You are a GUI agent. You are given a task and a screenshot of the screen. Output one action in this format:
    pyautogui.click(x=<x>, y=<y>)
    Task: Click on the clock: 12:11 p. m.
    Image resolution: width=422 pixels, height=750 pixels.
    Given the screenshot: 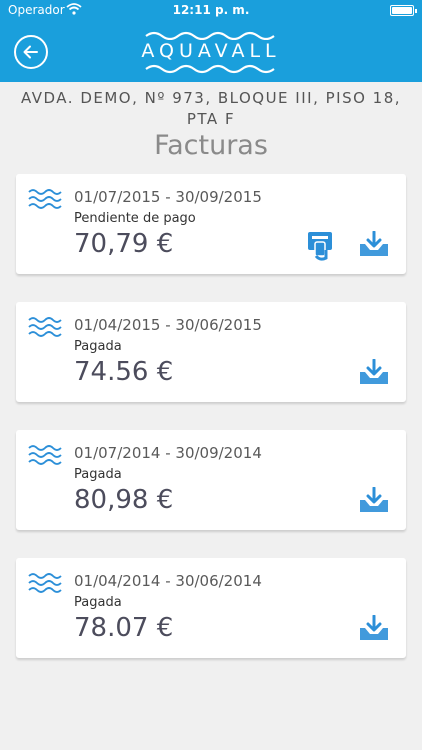 What is the action you would take?
    pyautogui.click(x=211, y=10)
    